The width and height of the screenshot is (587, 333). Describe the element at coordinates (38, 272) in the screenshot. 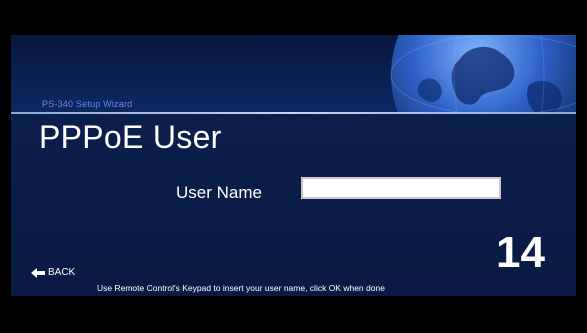

I see `arrow-left-icon` at that location.